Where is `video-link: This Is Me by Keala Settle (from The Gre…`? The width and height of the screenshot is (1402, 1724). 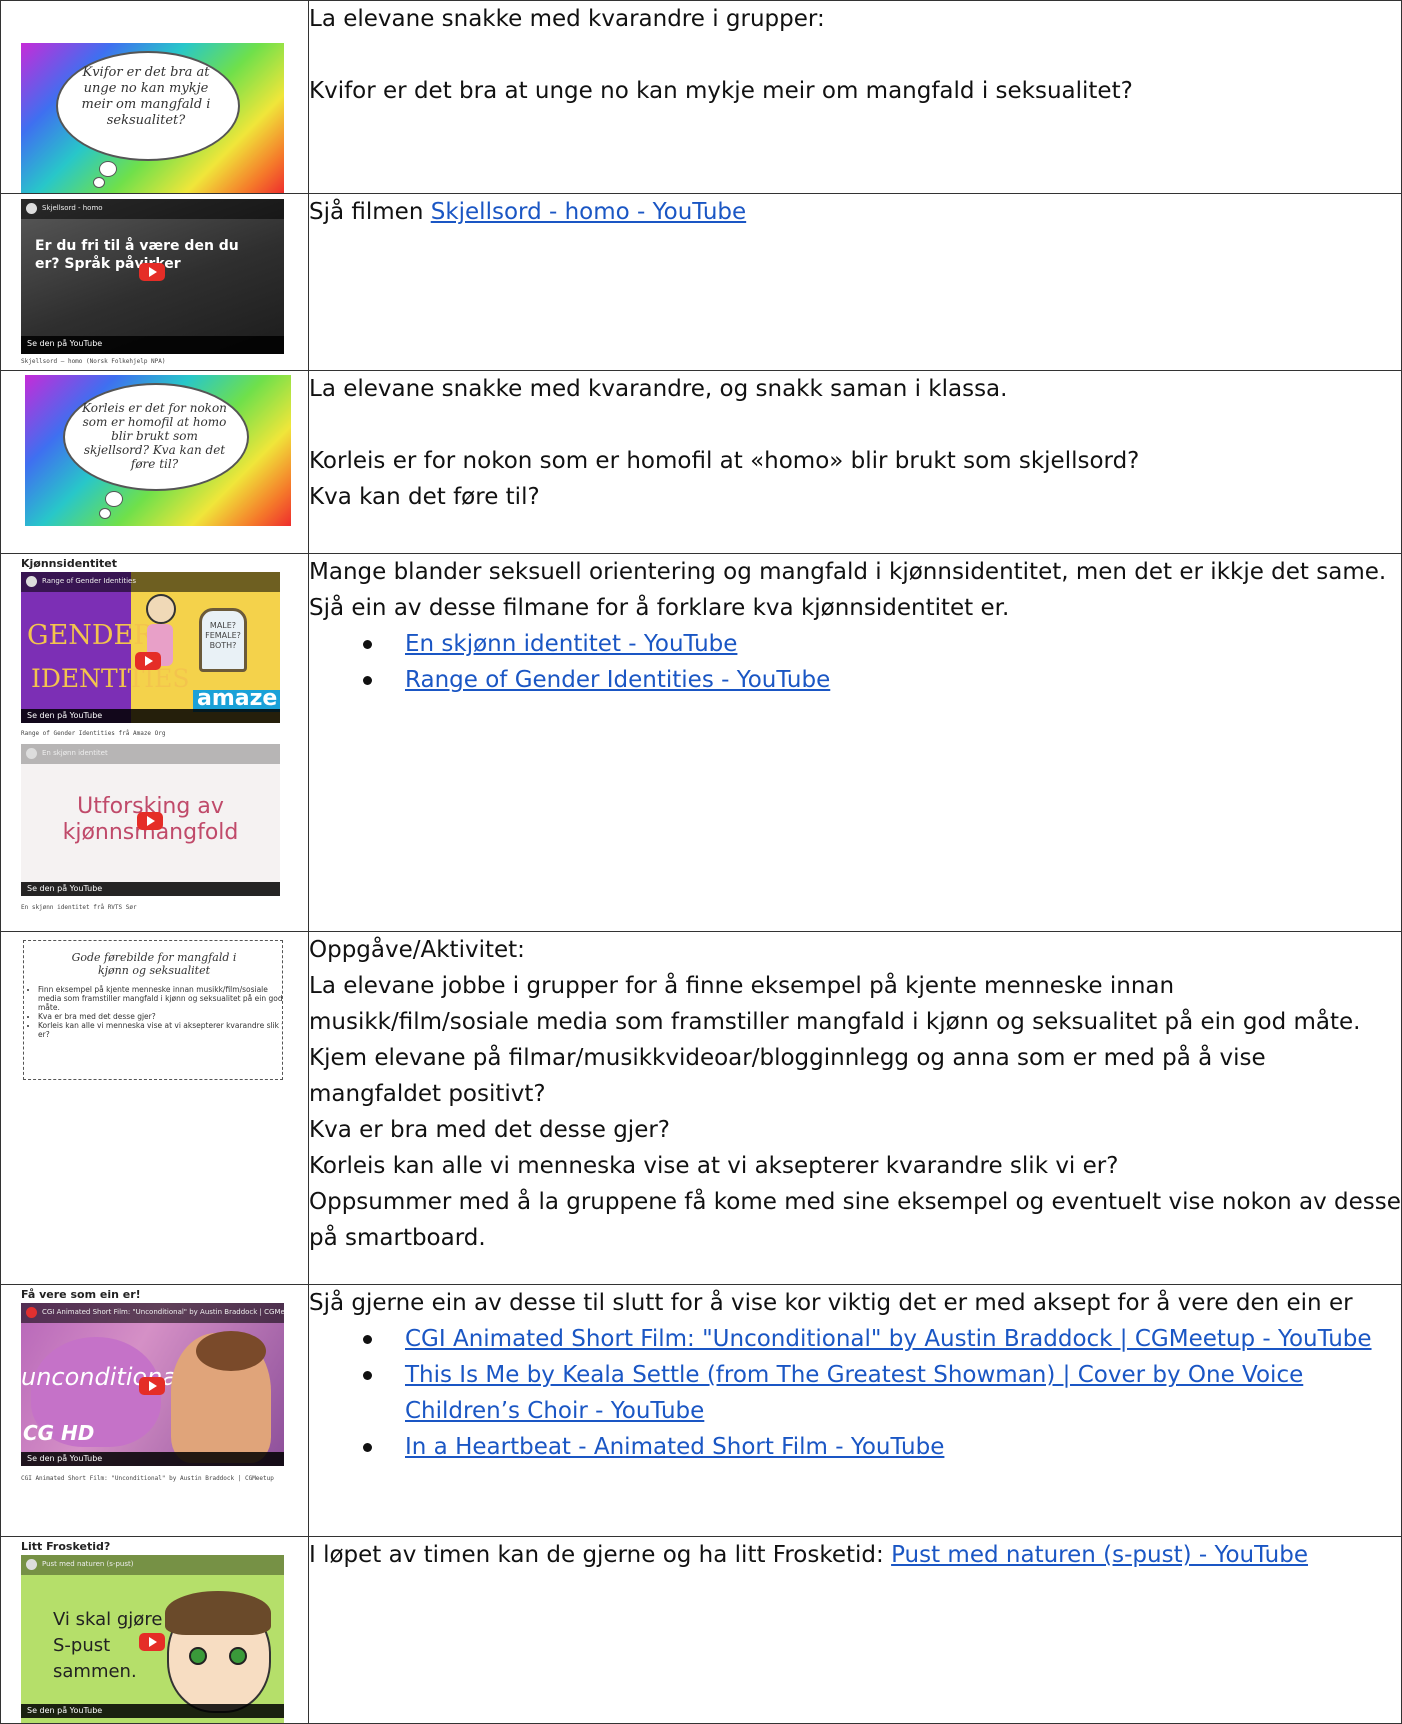 video-link: This Is Me by Keala Settle (from The Gre… is located at coordinates (854, 1393).